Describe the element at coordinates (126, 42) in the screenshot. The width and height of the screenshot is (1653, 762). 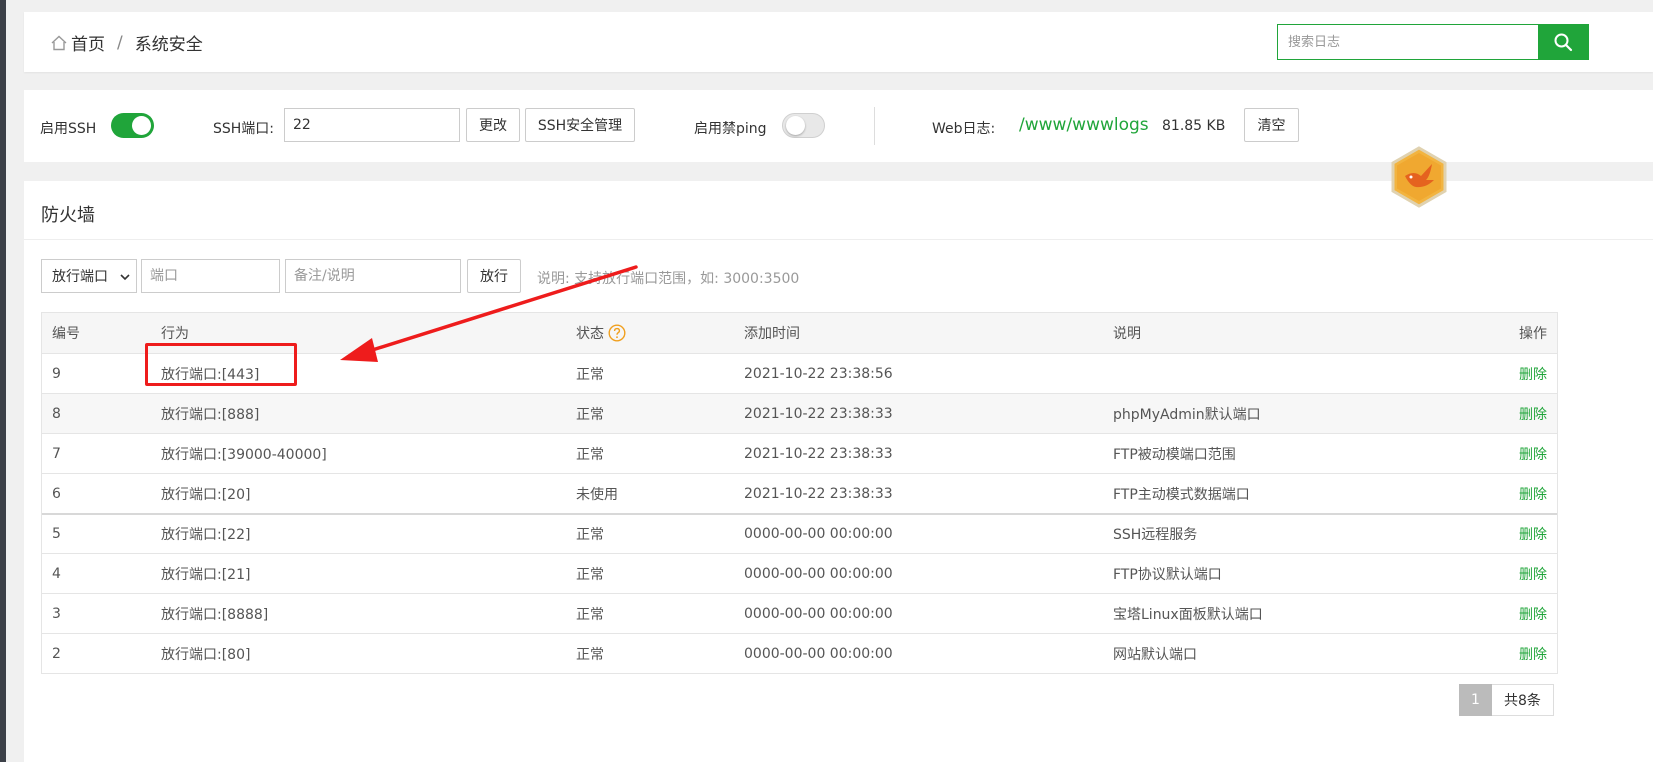
I see `breadcrumb: 首页 / 系统安全` at that location.